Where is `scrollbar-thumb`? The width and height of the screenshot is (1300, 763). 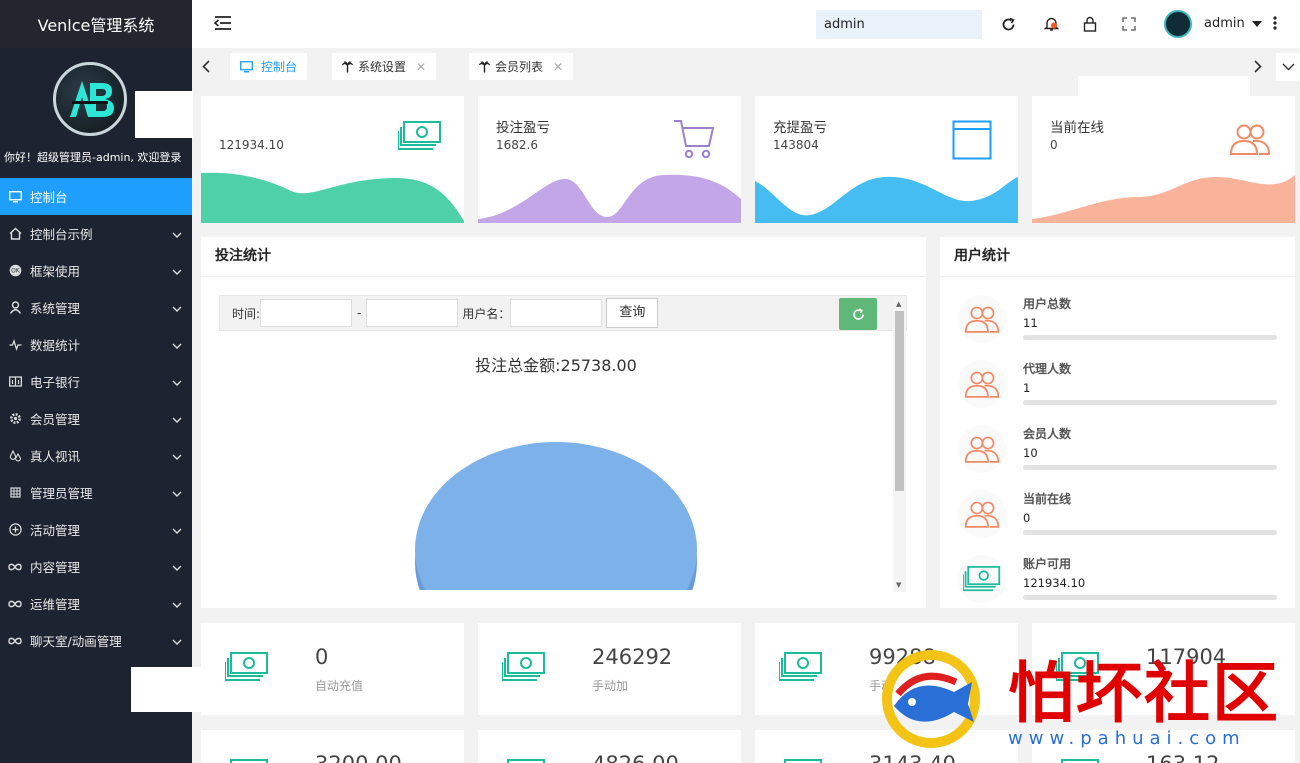
scrollbar-thumb is located at coordinates (899, 401).